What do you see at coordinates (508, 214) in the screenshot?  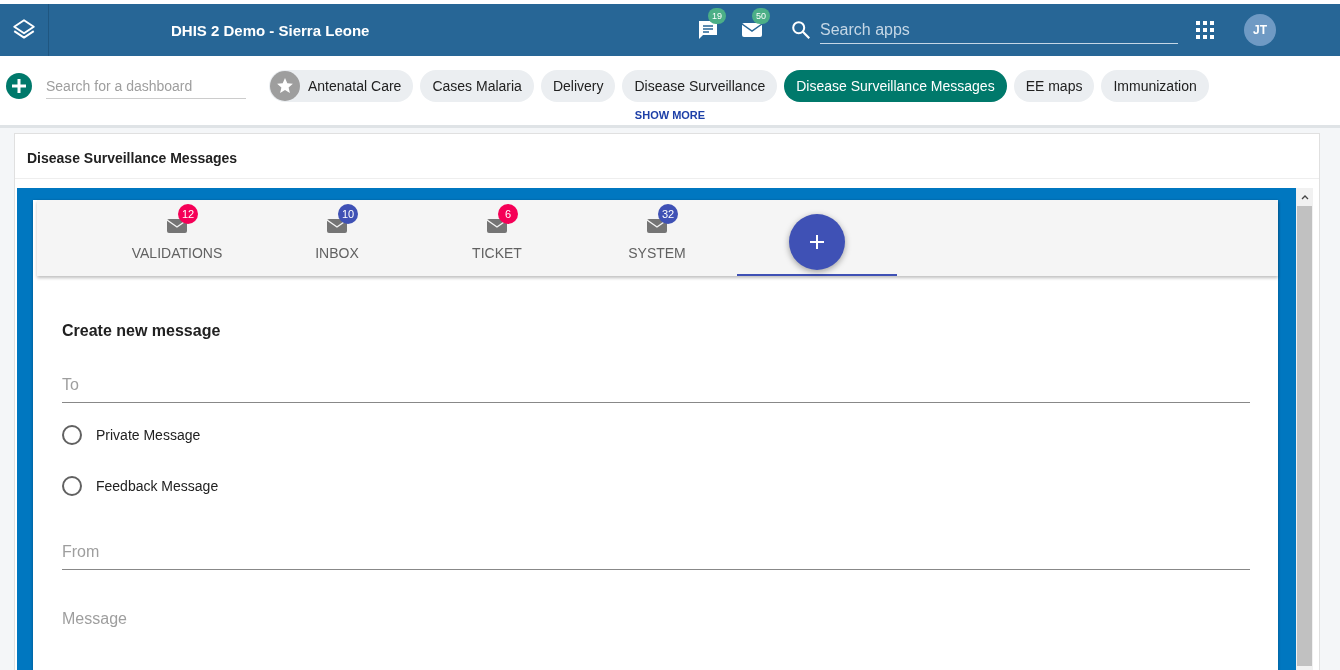 I see `count-badge: 6` at bounding box center [508, 214].